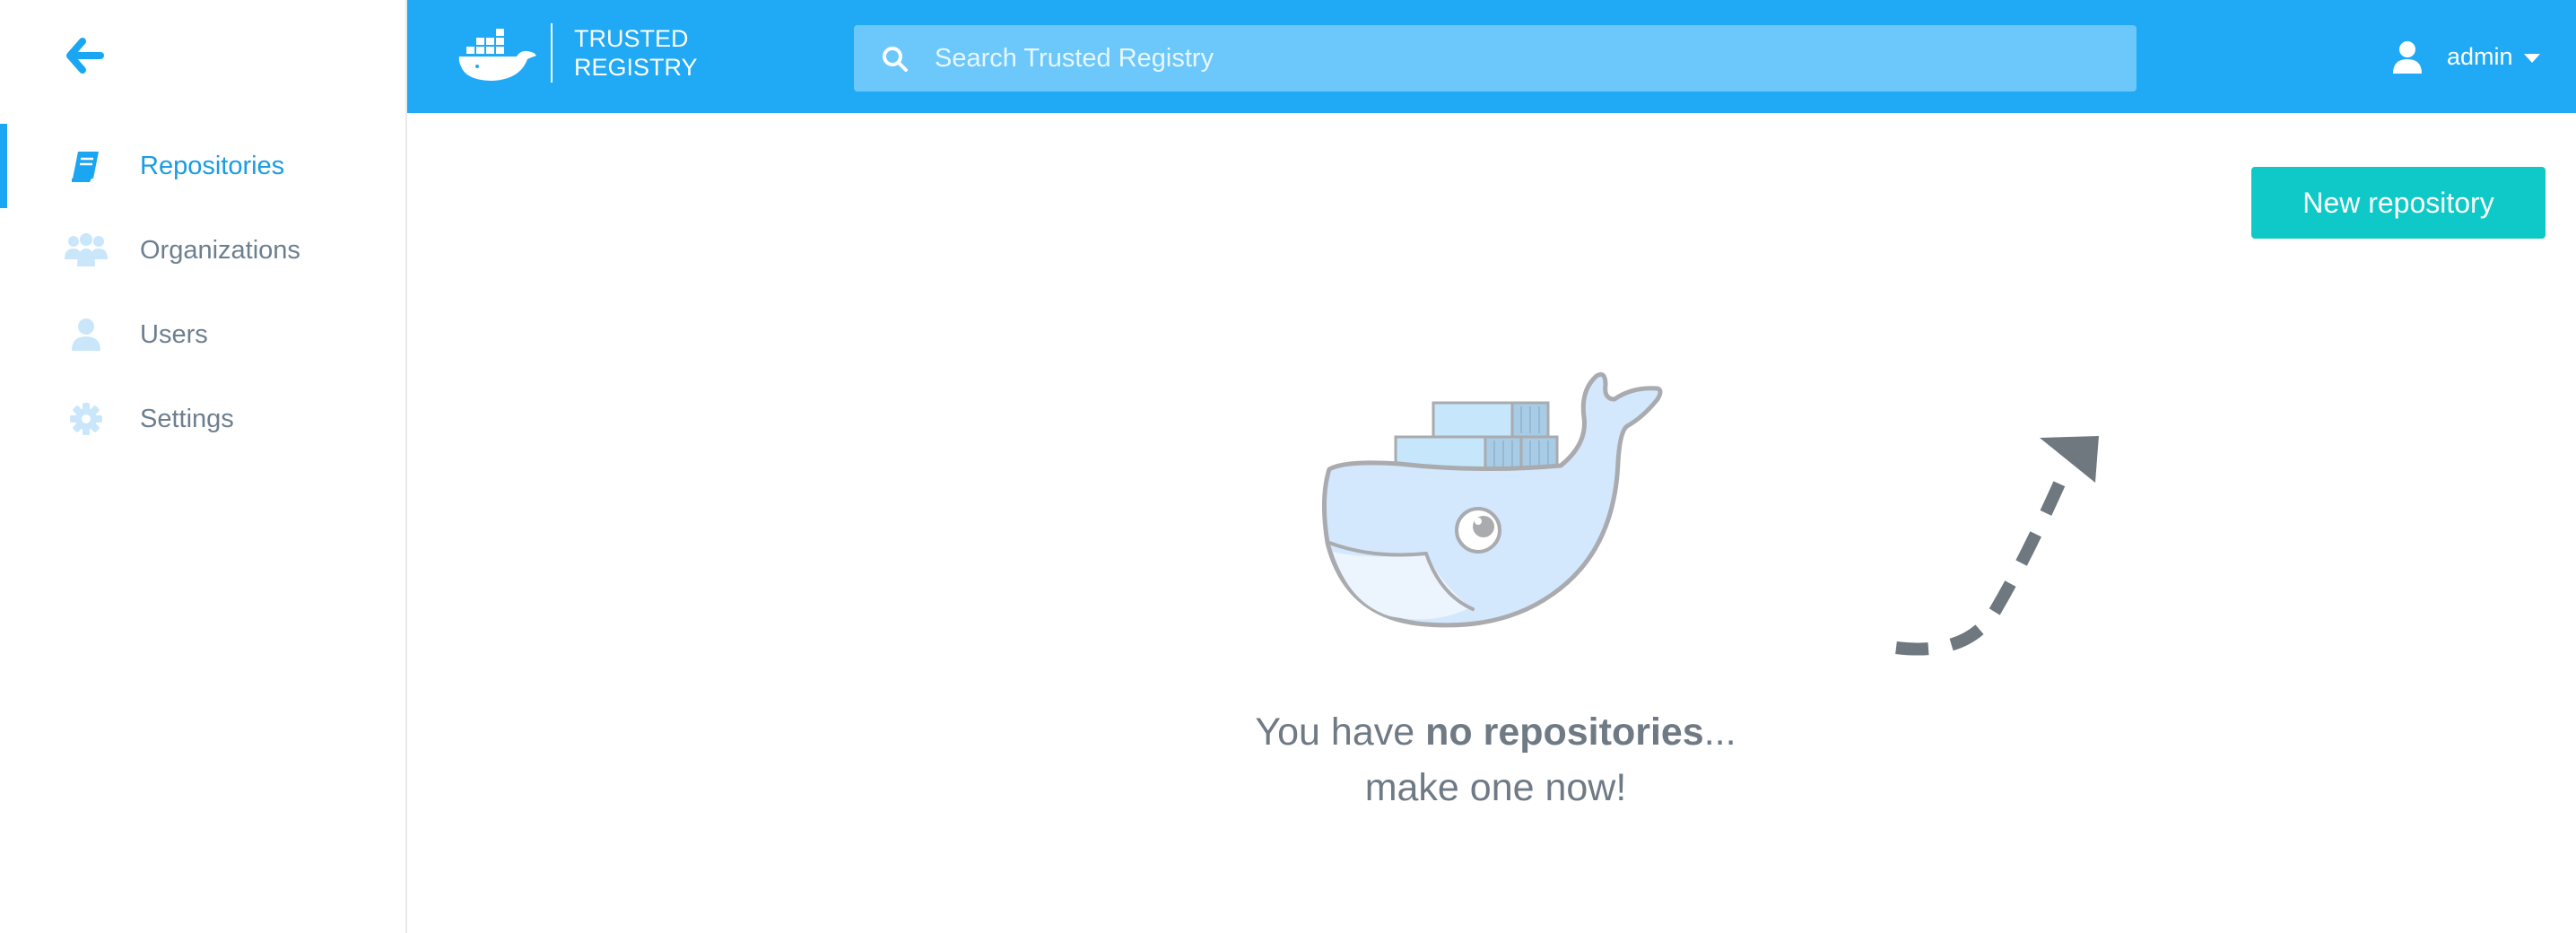  I want to click on user-menu: admin, so click(2474, 57).